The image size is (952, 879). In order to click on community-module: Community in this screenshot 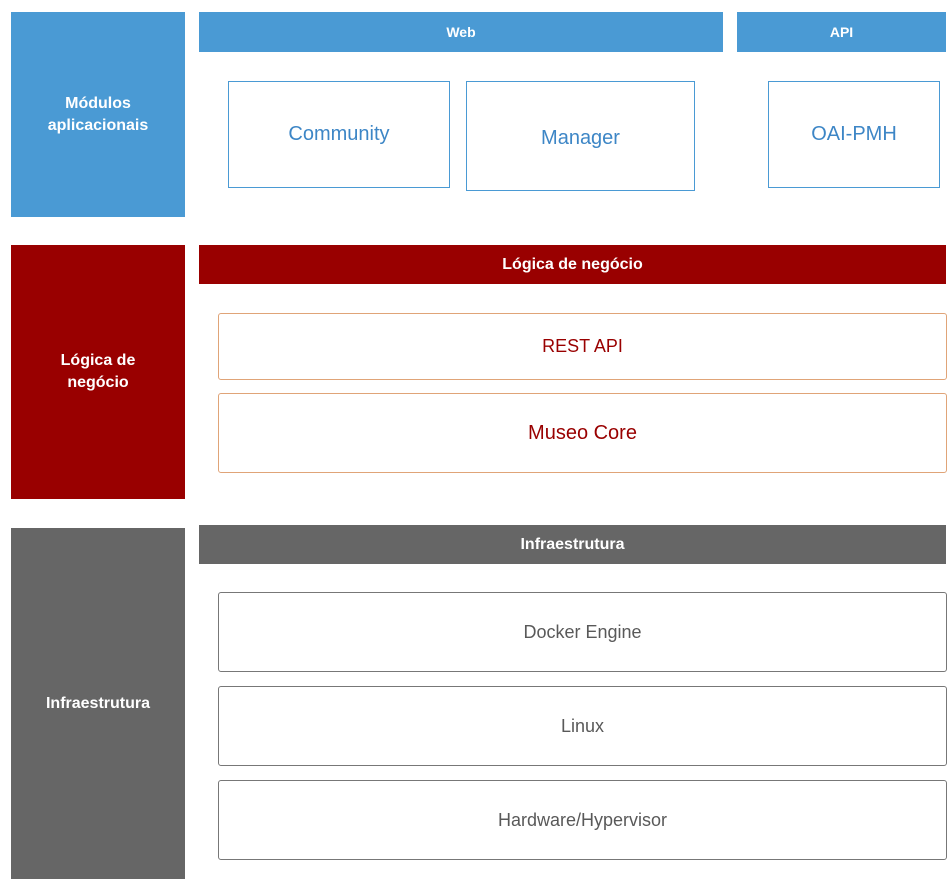, I will do `click(339, 134)`.